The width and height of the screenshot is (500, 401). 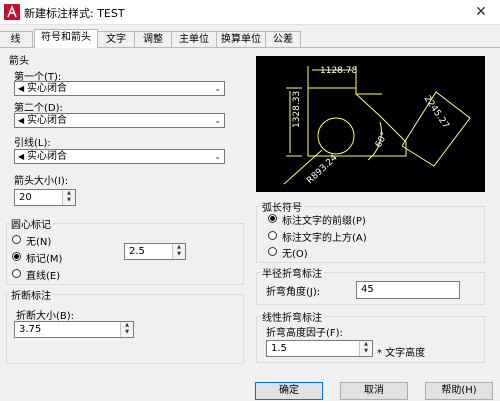 What do you see at coordinates (481, 12) in the screenshot?
I see `close-button: ✕` at bounding box center [481, 12].